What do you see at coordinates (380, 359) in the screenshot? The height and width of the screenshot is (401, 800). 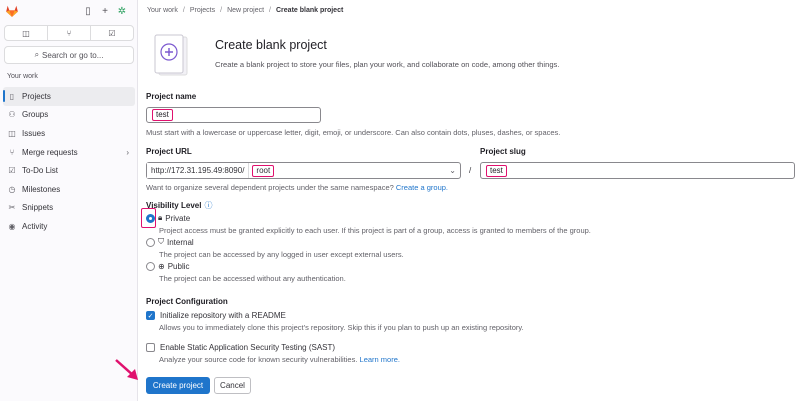 I see `learn-more-link: Learn more.` at bounding box center [380, 359].